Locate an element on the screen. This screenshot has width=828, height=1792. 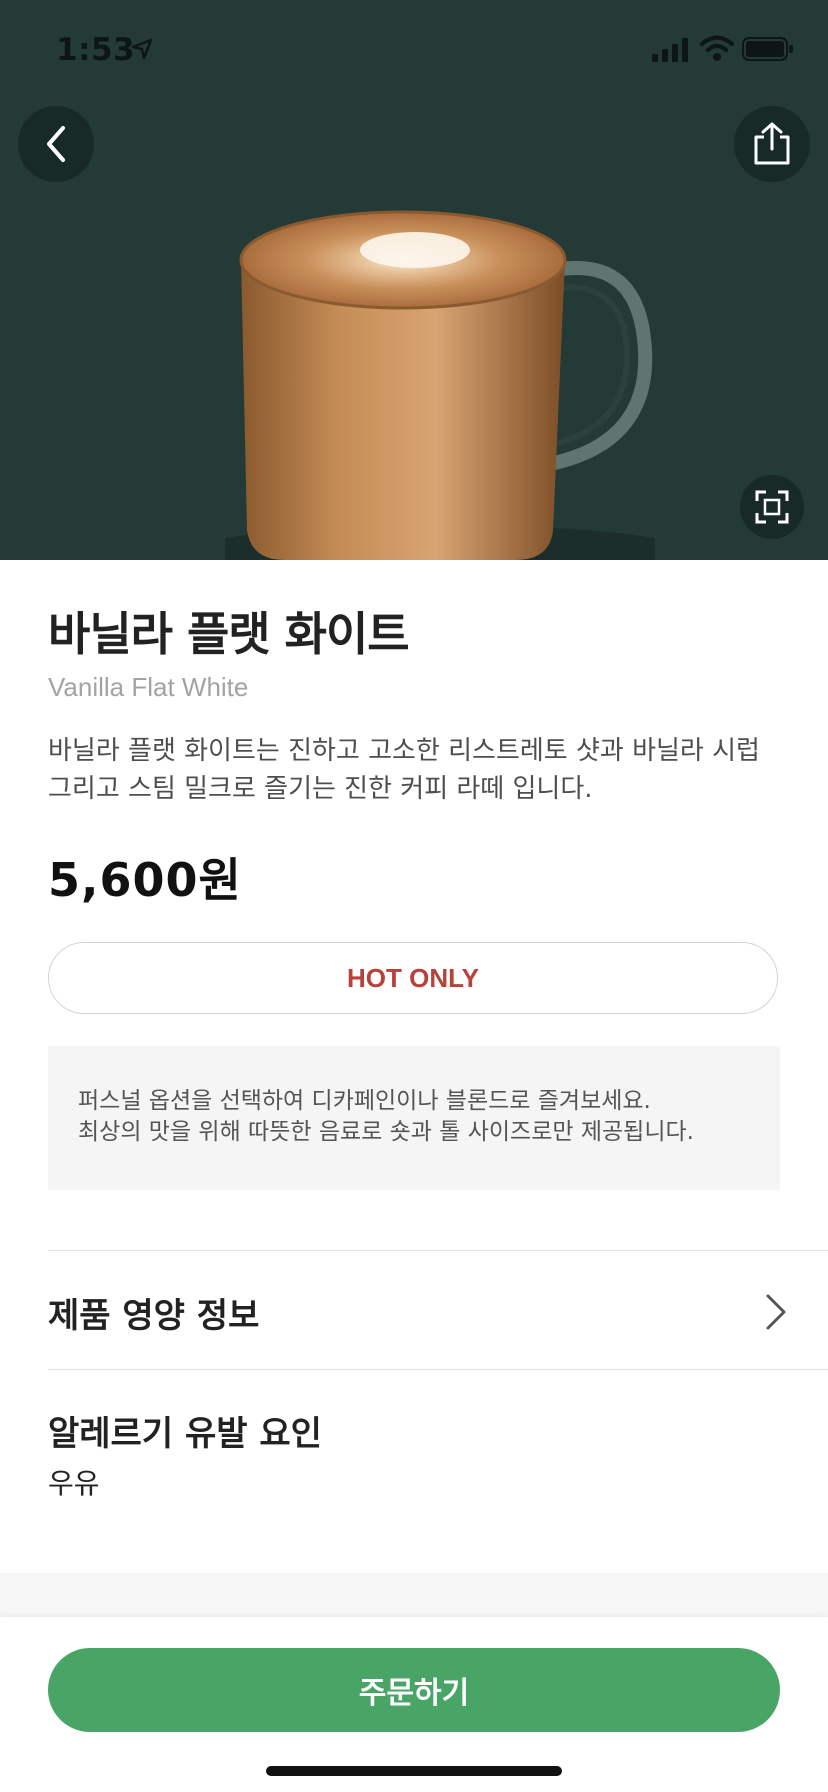
wifi-icon is located at coordinates (717, 48).